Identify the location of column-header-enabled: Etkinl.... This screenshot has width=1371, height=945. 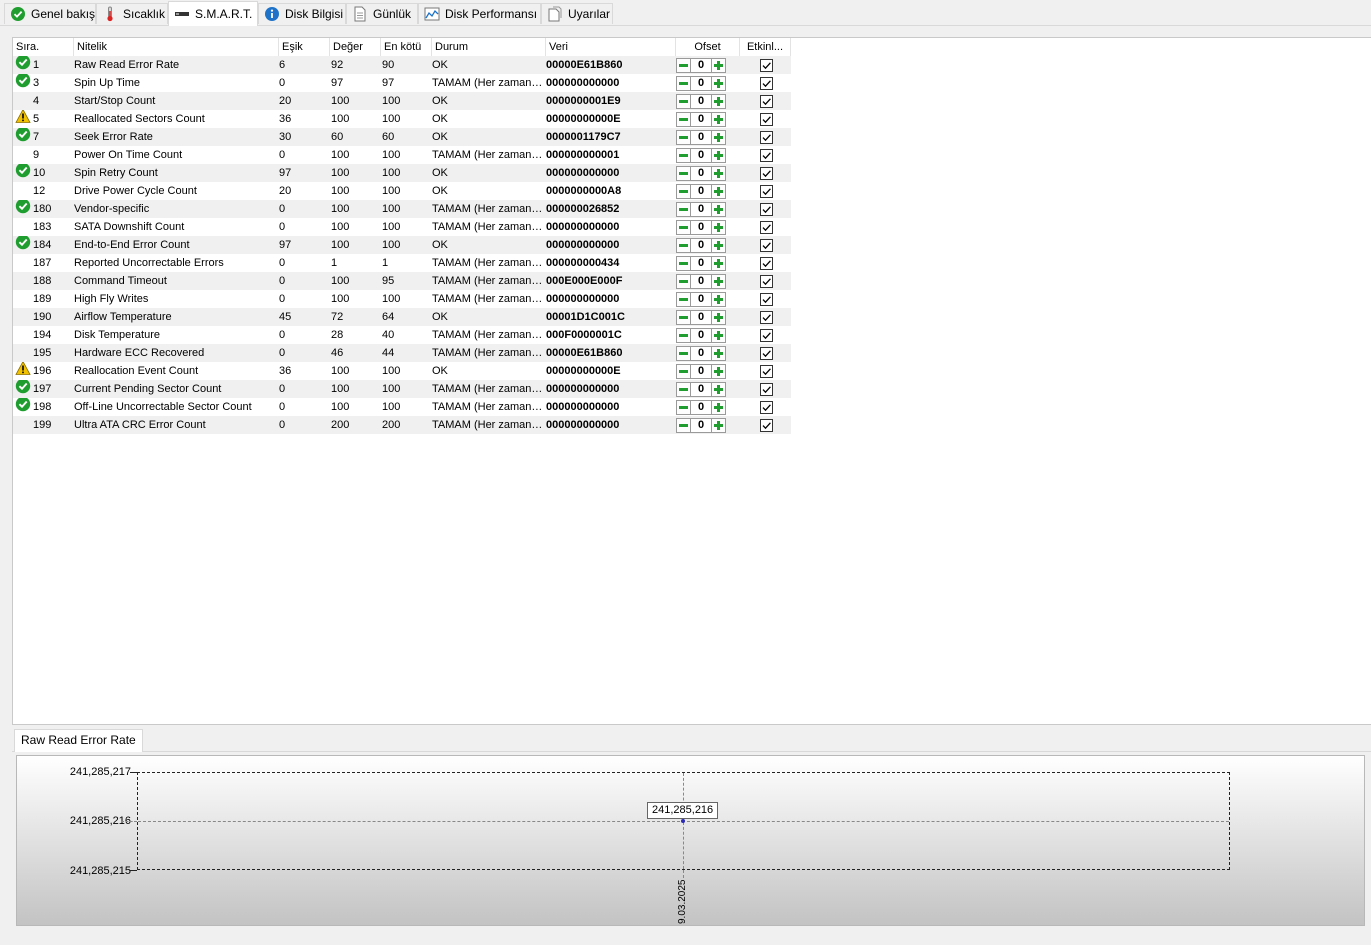
(765, 47).